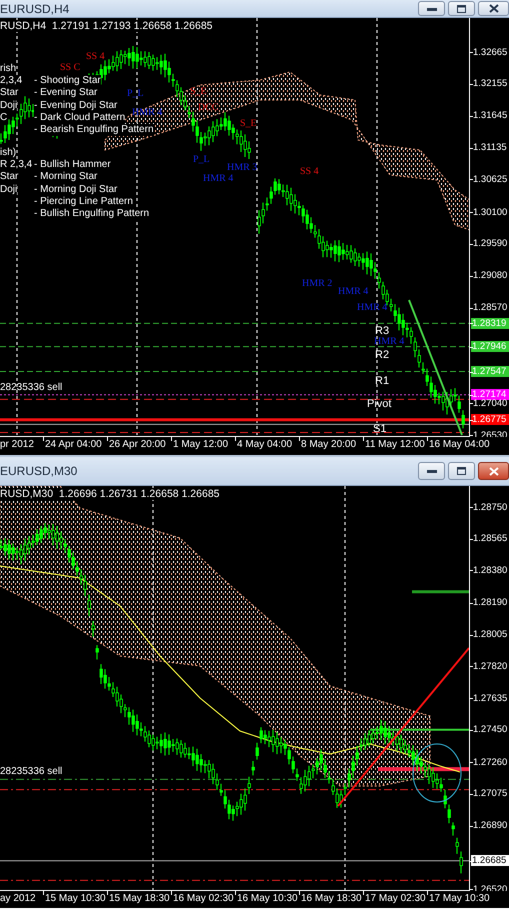 Image resolution: width=509 pixels, height=910 pixels. I want to click on price-tag: 1.28319, so click(490, 323).